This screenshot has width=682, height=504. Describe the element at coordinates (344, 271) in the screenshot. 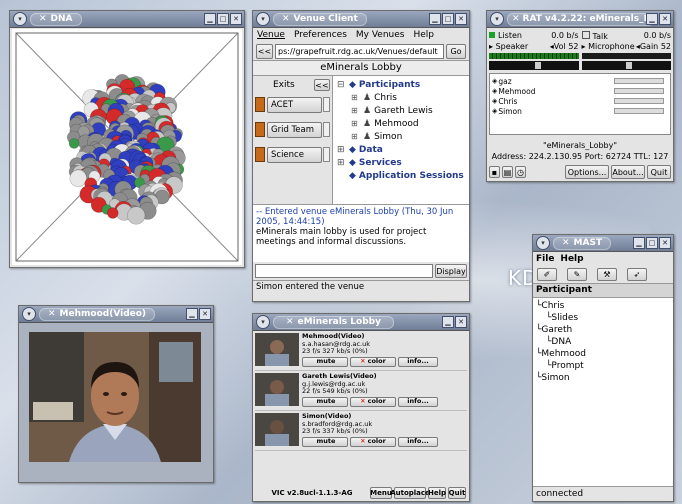

I see `chat-input` at that location.